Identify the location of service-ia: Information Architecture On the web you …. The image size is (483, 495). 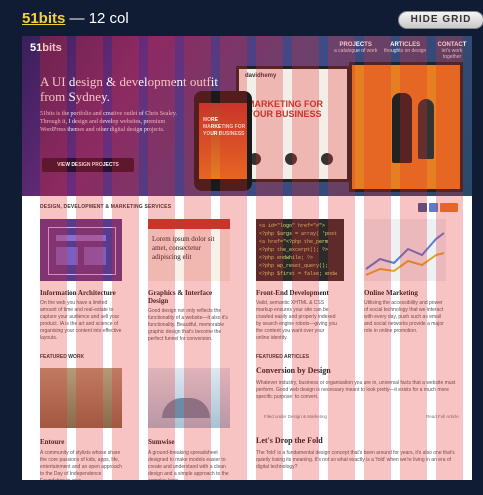
(81, 280).